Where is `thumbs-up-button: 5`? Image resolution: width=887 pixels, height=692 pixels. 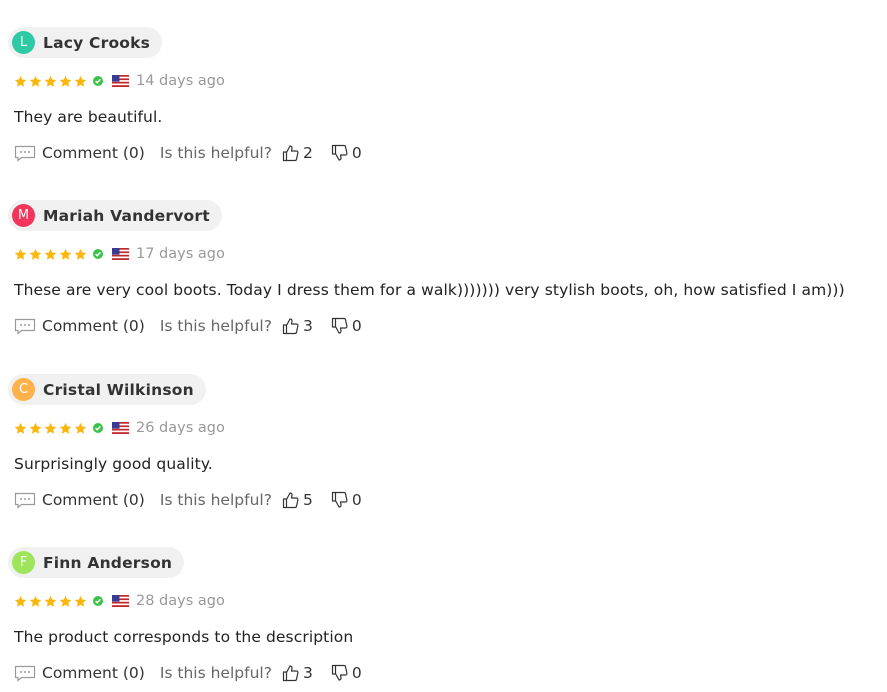 thumbs-up-button: 5 is located at coordinates (297, 500).